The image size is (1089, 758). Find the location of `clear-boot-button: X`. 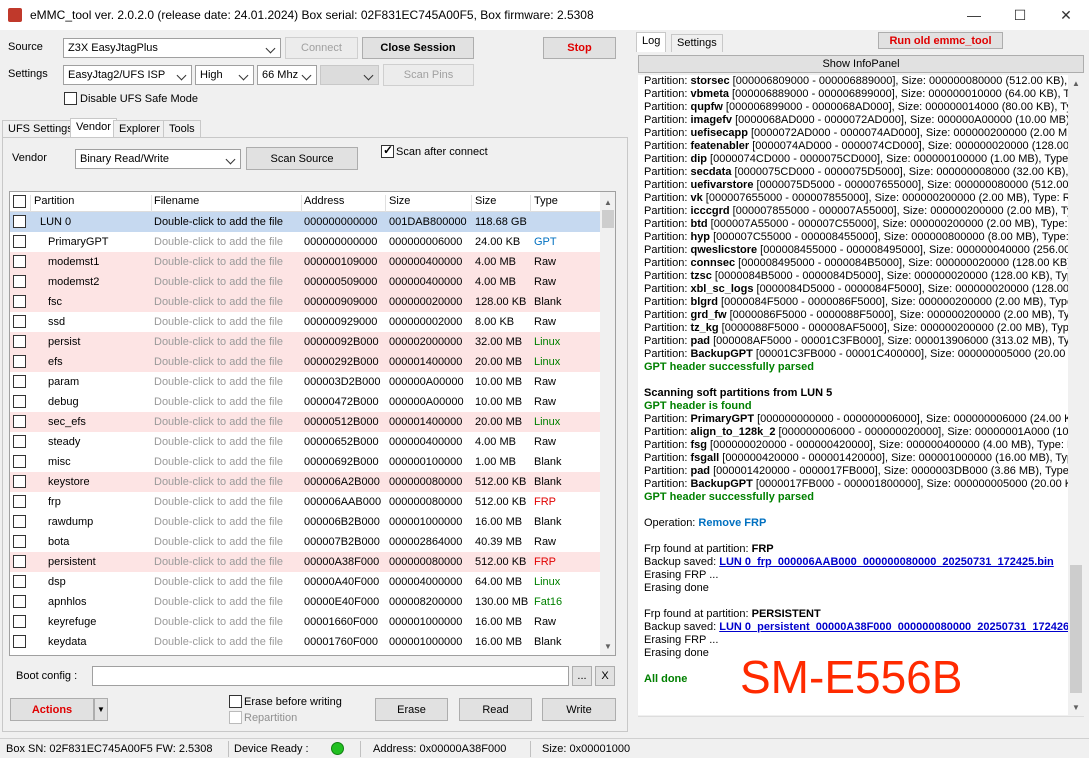

clear-boot-button: X is located at coordinates (605, 676).